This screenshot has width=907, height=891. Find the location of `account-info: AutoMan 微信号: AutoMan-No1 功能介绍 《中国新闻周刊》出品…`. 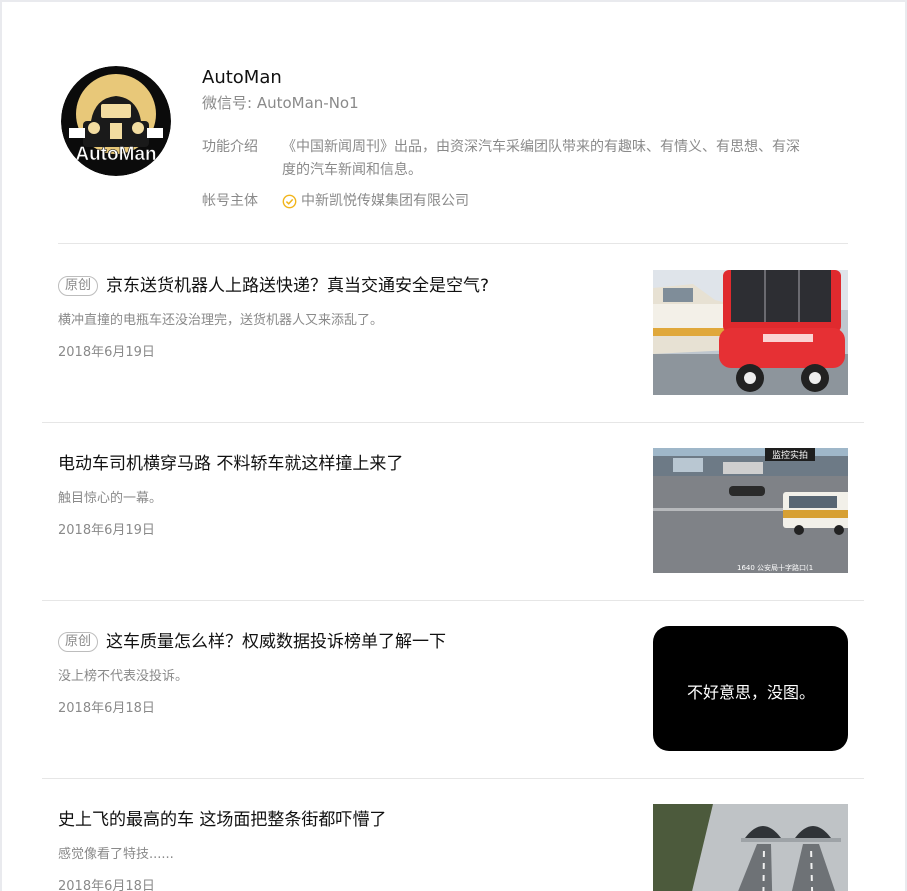

account-info: AutoMan 微信号: AutoMan-No1 功能介绍 《中国新闻周刊》出品… is located at coordinates (527, 139).